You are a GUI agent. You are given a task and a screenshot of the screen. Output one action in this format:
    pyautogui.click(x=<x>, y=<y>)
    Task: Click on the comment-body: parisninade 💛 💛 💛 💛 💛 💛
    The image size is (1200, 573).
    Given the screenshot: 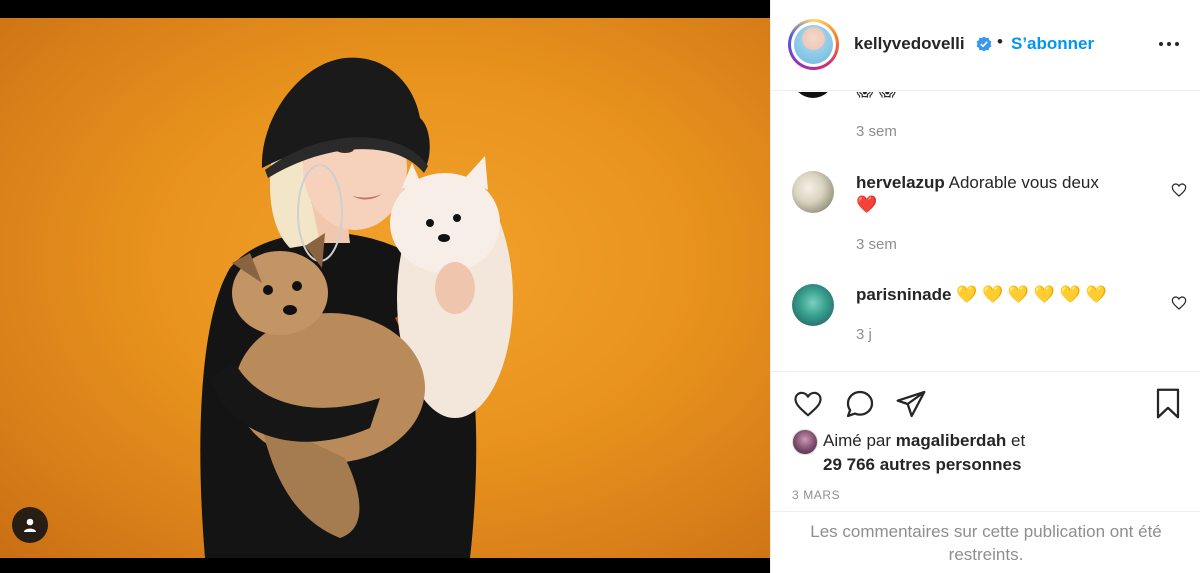 What is the action you would take?
    pyautogui.click(x=981, y=295)
    